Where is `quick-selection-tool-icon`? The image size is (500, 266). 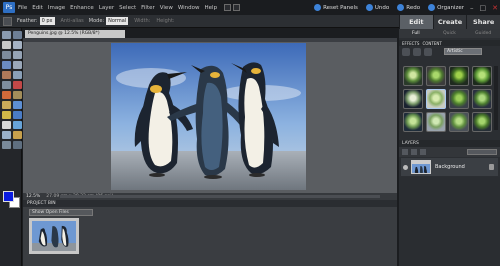 quick-selection-tool-icon is located at coordinates (17, 65).